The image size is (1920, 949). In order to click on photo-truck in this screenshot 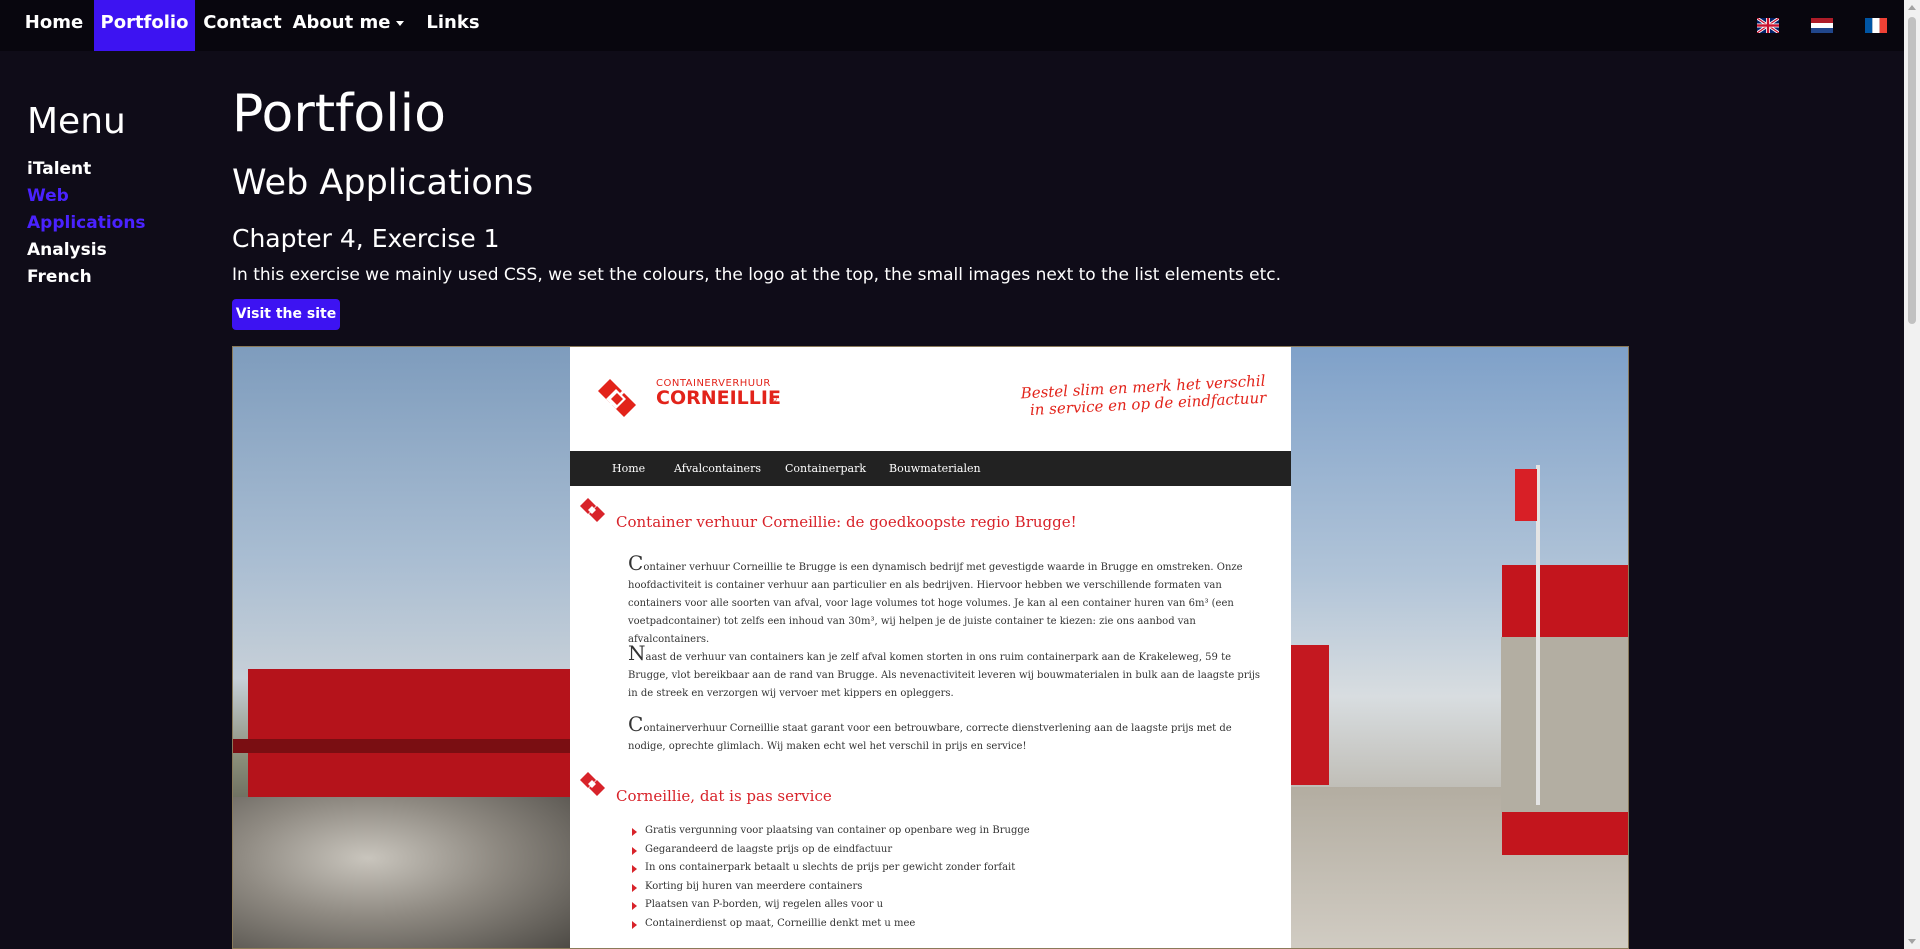, I will do `click(1310, 715)`.